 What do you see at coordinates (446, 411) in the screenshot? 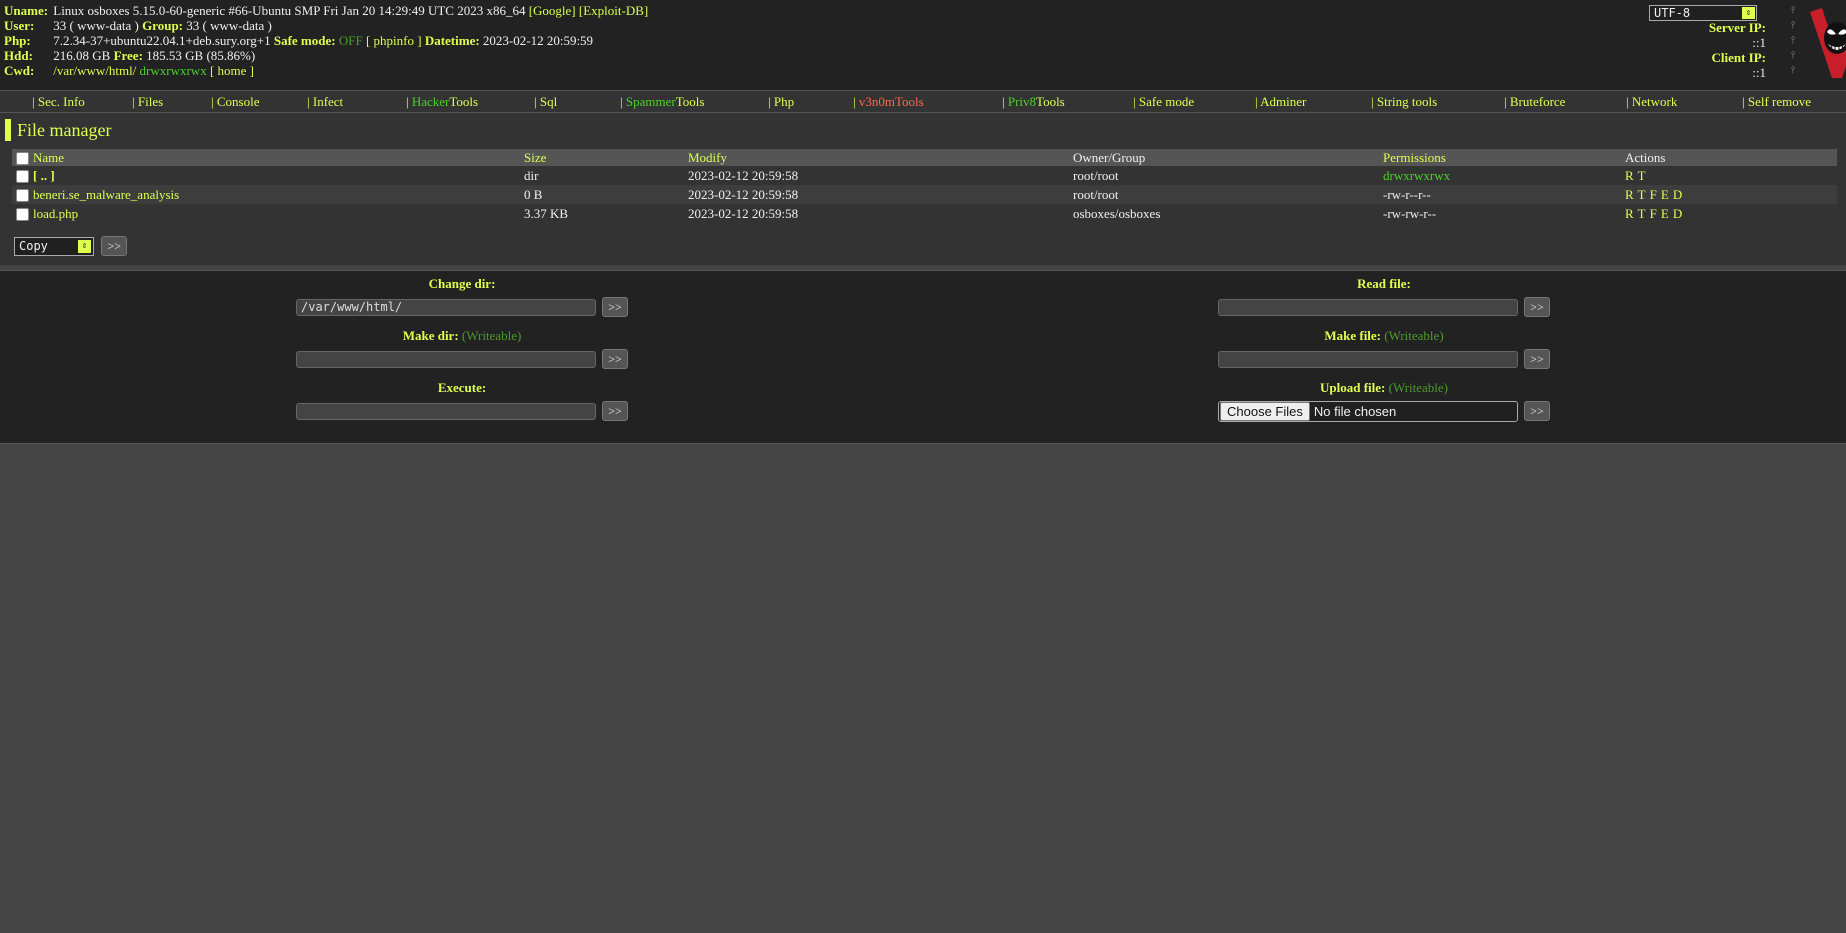
I see `execute-input` at bounding box center [446, 411].